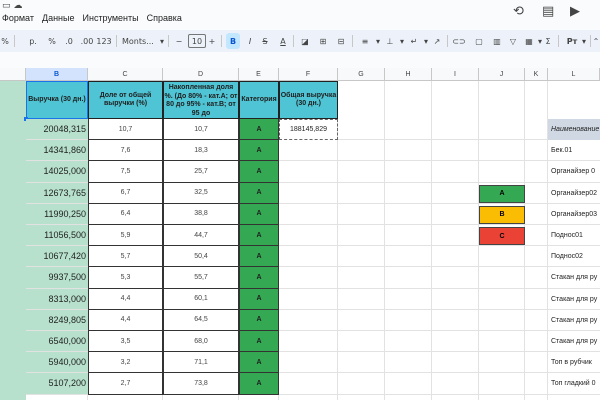 The height and width of the screenshot is (400, 600). I want to click on cell-cumulative-share: 68,0, so click(201, 342).